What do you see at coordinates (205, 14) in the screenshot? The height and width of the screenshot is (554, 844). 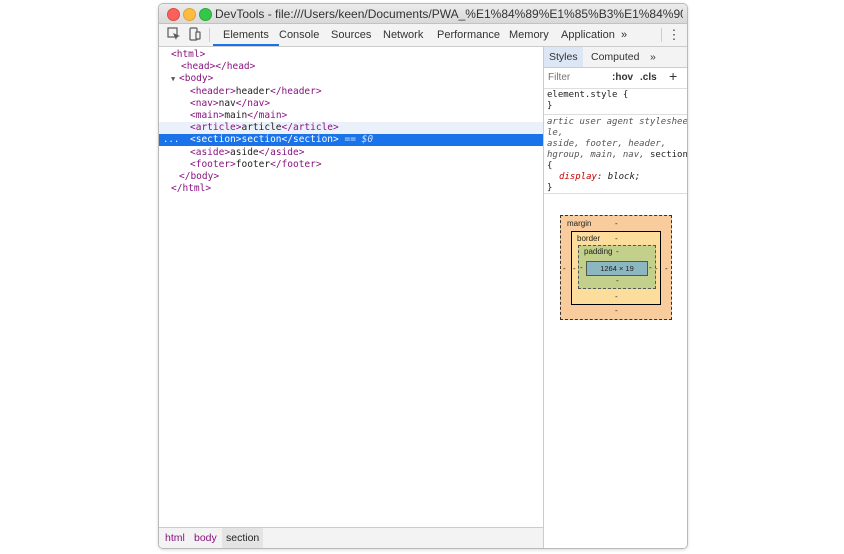 I see `zoom-window-button` at bounding box center [205, 14].